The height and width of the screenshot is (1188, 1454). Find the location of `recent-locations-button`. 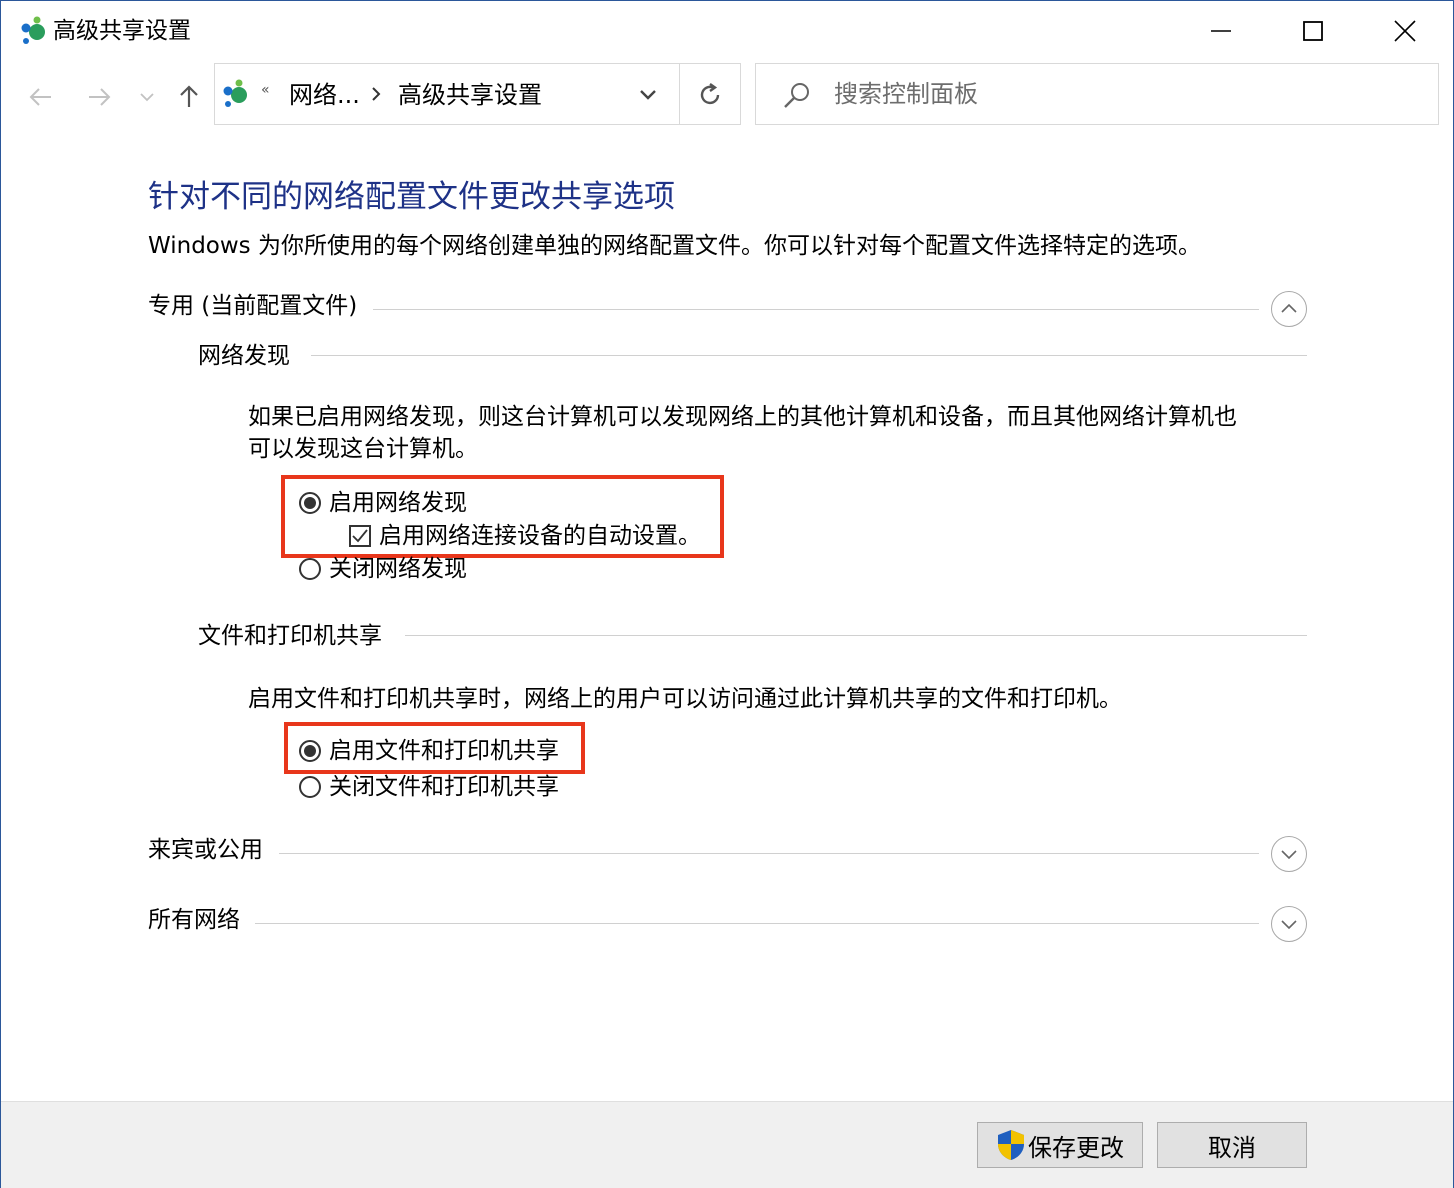

recent-locations-button is located at coordinates (147, 97).